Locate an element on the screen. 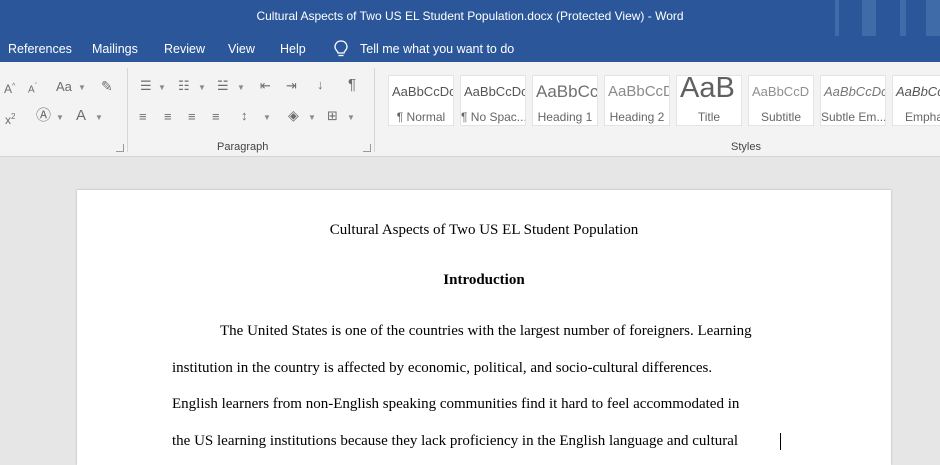 This screenshot has width=940, height=465. paragraph-group-label: Paragraph is located at coordinates (243, 147).